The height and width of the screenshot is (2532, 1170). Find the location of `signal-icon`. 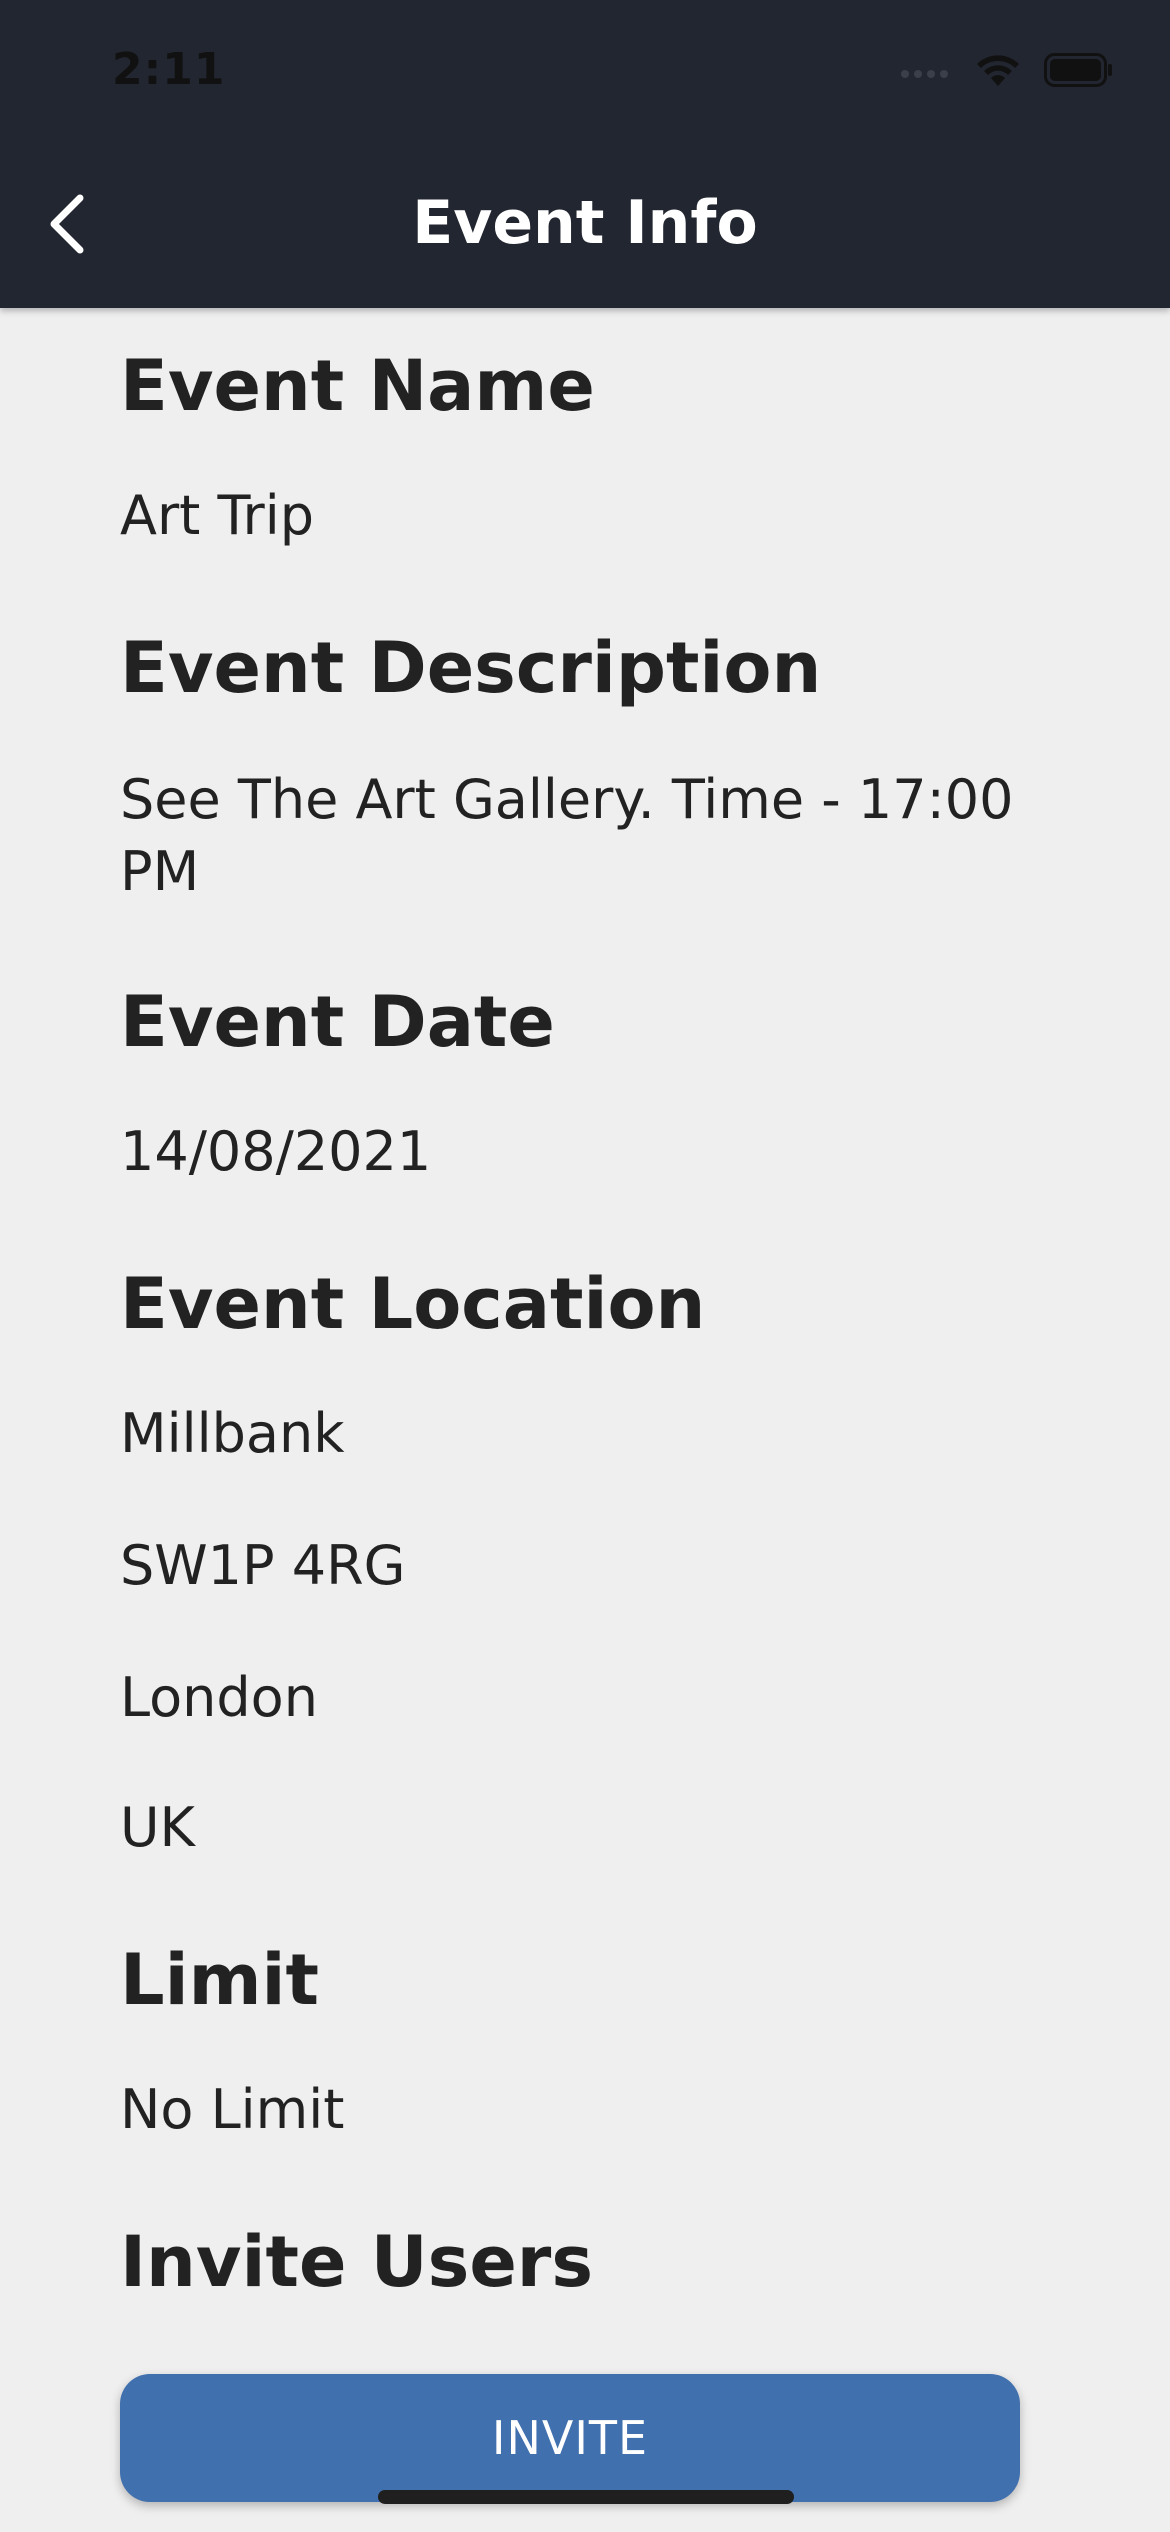

signal-icon is located at coordinates (926, 72).